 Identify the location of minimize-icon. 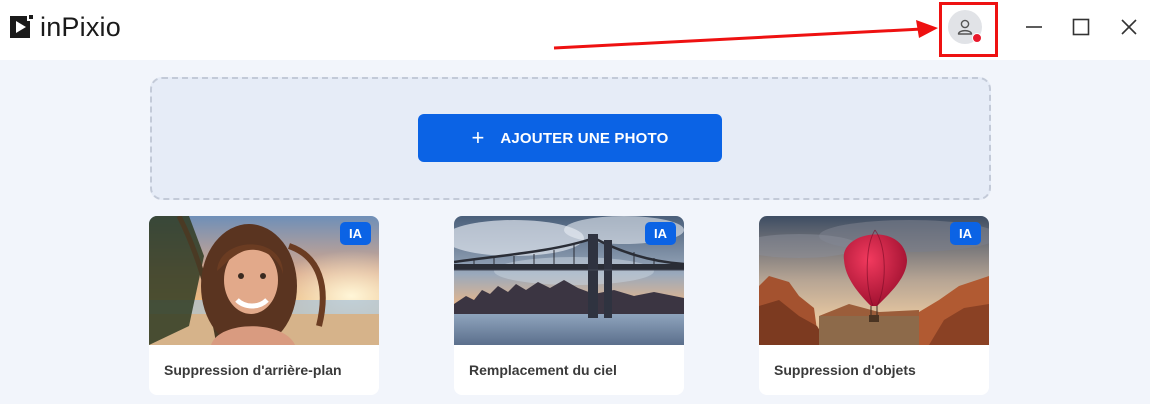
(1034, 27).